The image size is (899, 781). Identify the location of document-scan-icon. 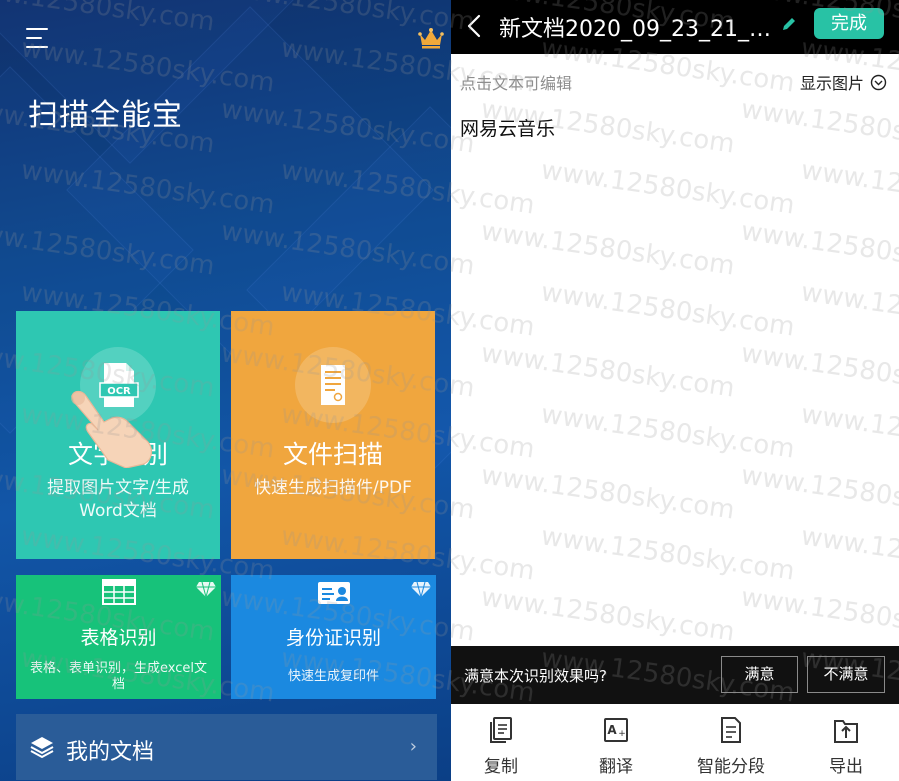
(333, 385).